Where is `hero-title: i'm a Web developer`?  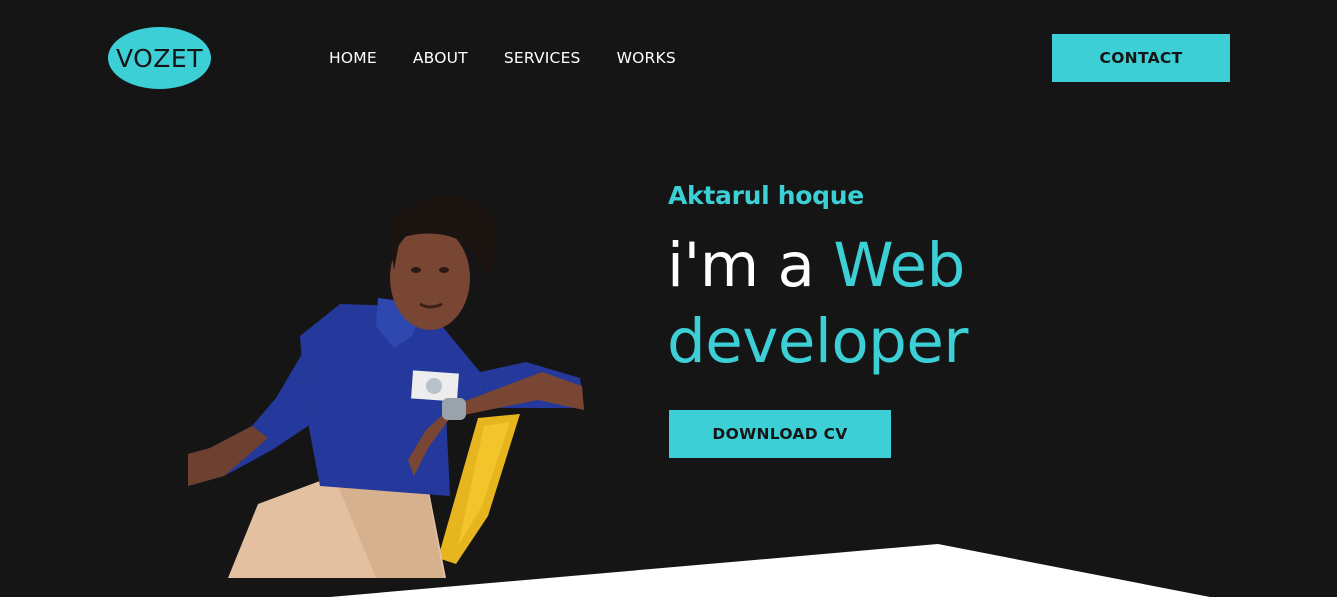
hero-title: i'm a Web developer is located at coordinates (817, 304).